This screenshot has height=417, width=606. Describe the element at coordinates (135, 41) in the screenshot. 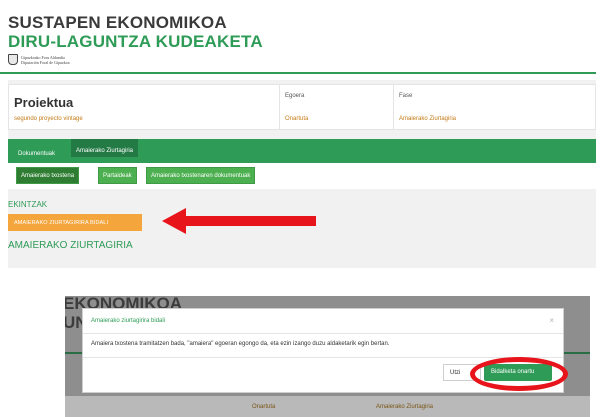

I see `header-title-line2: DIRU-LAGUNTZA KUDEAKETA` at that location.